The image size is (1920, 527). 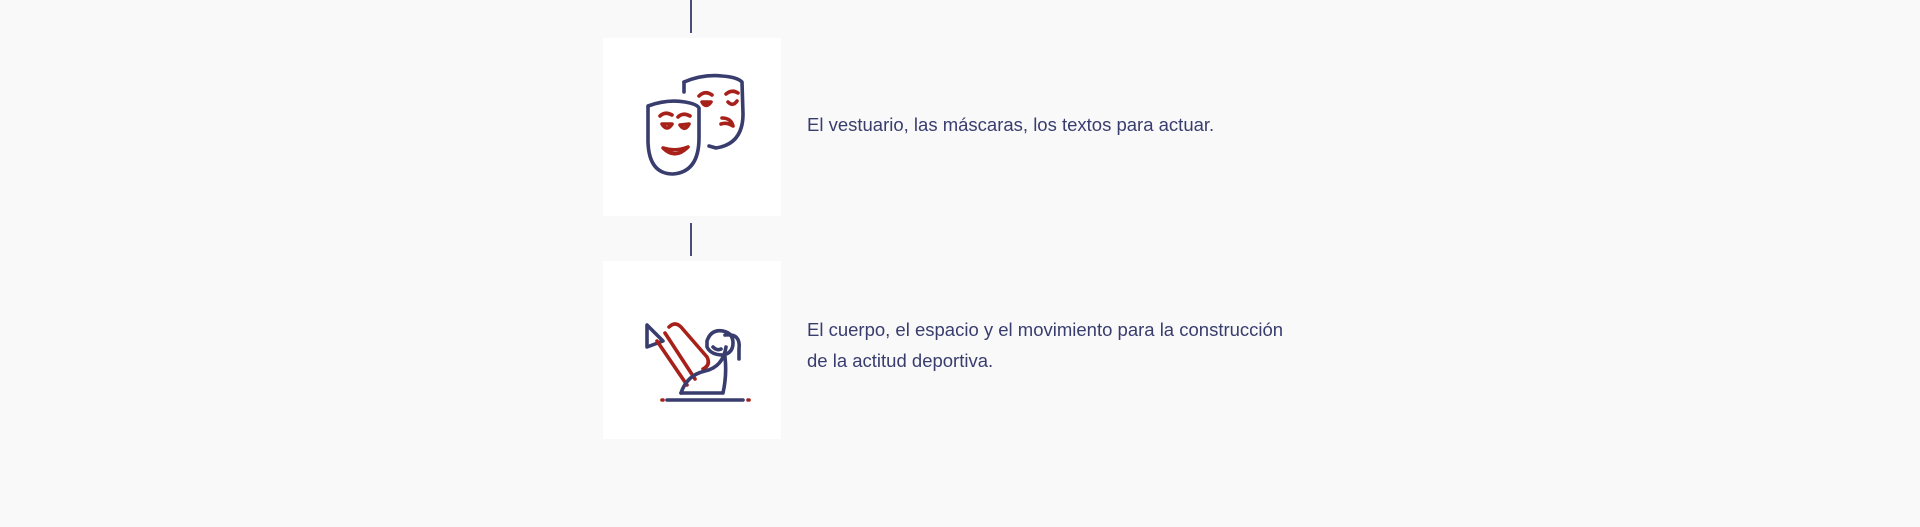 I want to click on item-tile-masks, so click(x=692, y=127).